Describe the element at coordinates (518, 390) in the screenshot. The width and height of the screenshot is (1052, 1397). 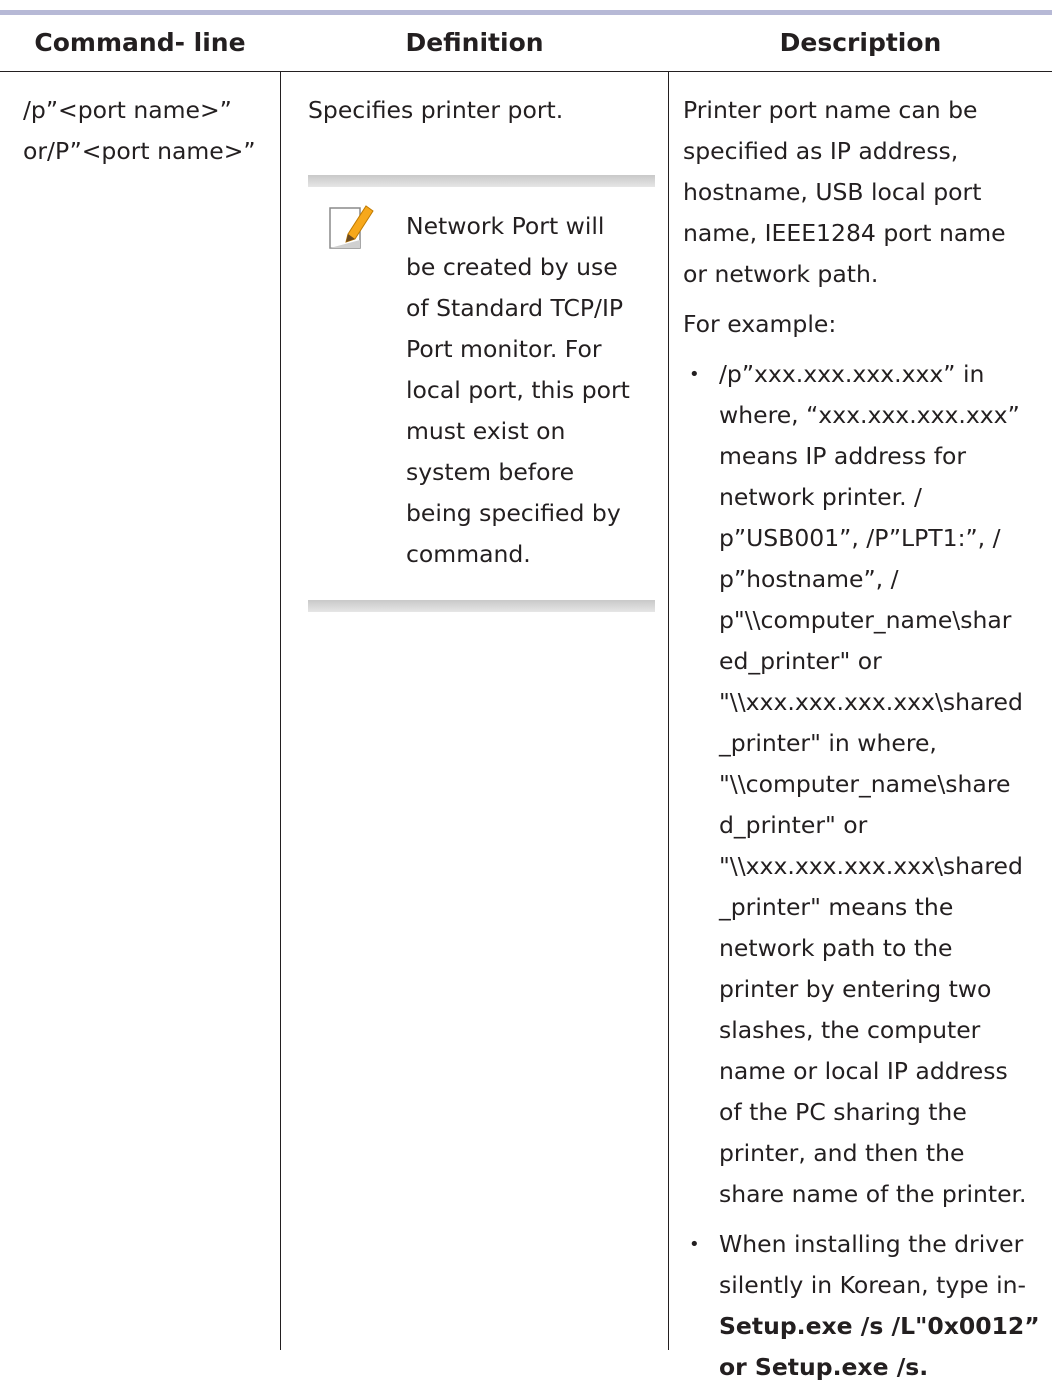
I see `note-line: local port, this port` at that location.